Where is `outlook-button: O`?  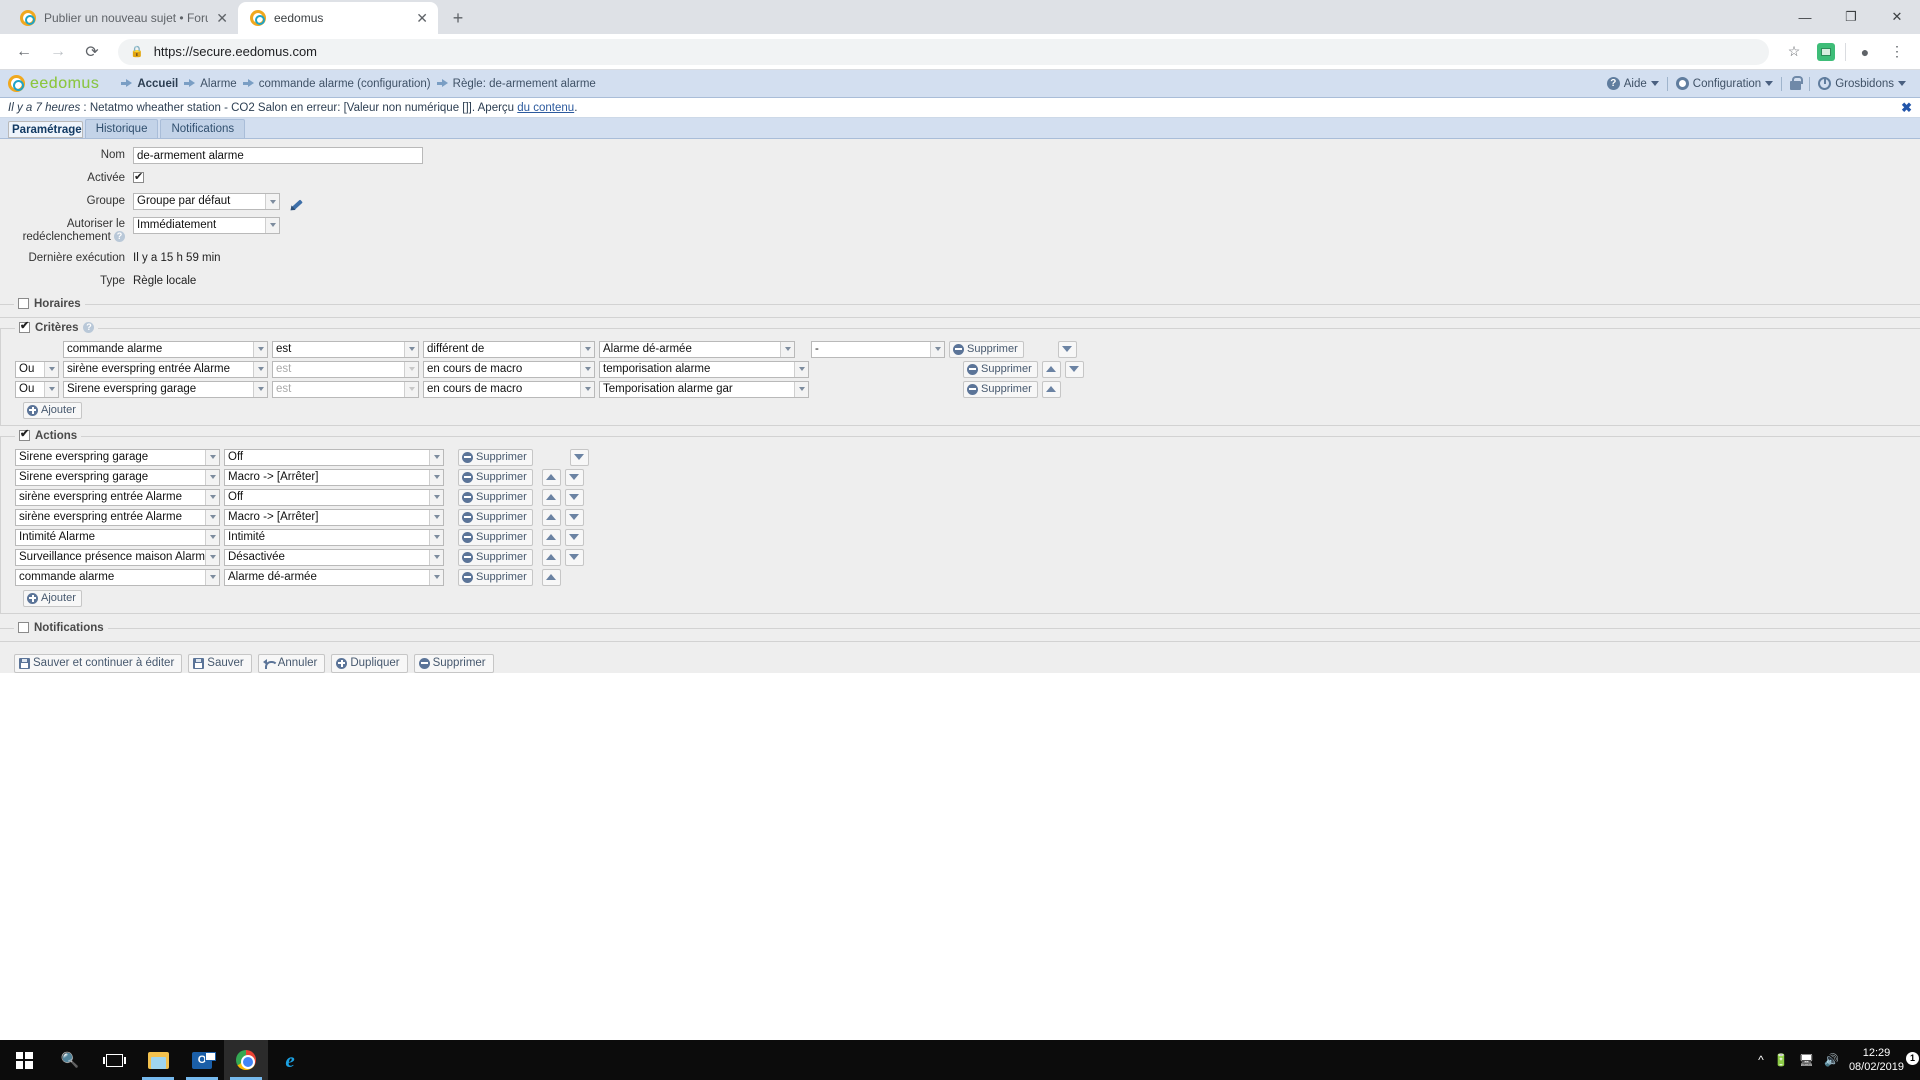 outlook-button: O is located at coordinates (202, 1060).